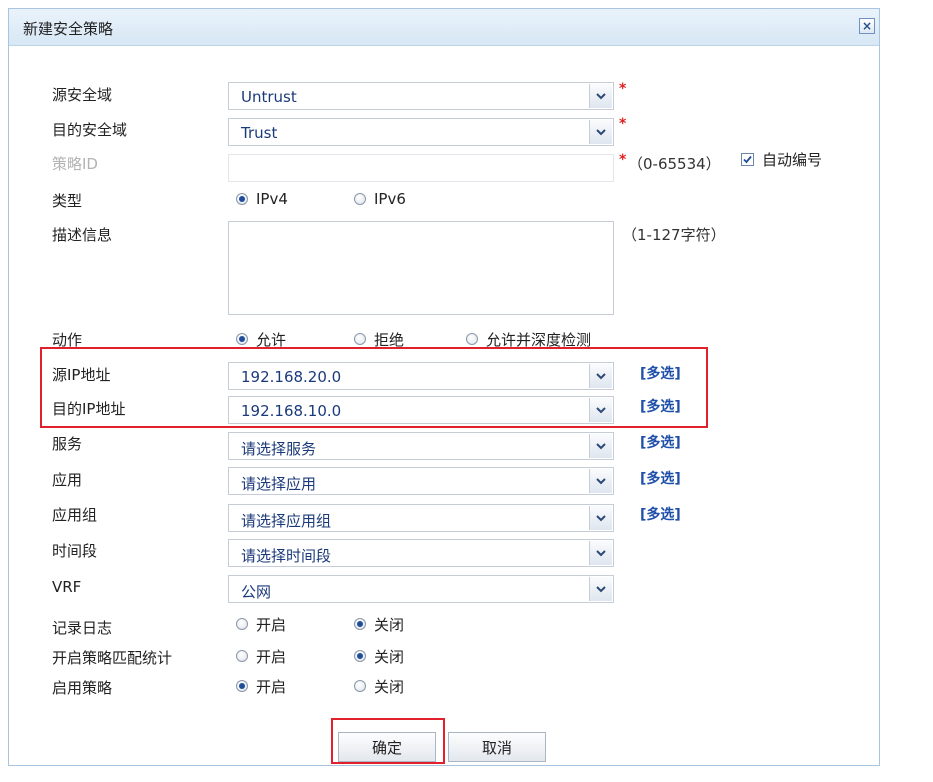 Image resolution: width=933 pixels, height=782 pixels. I want to click on logging-radio-off: 关闭, so click(379, 624).